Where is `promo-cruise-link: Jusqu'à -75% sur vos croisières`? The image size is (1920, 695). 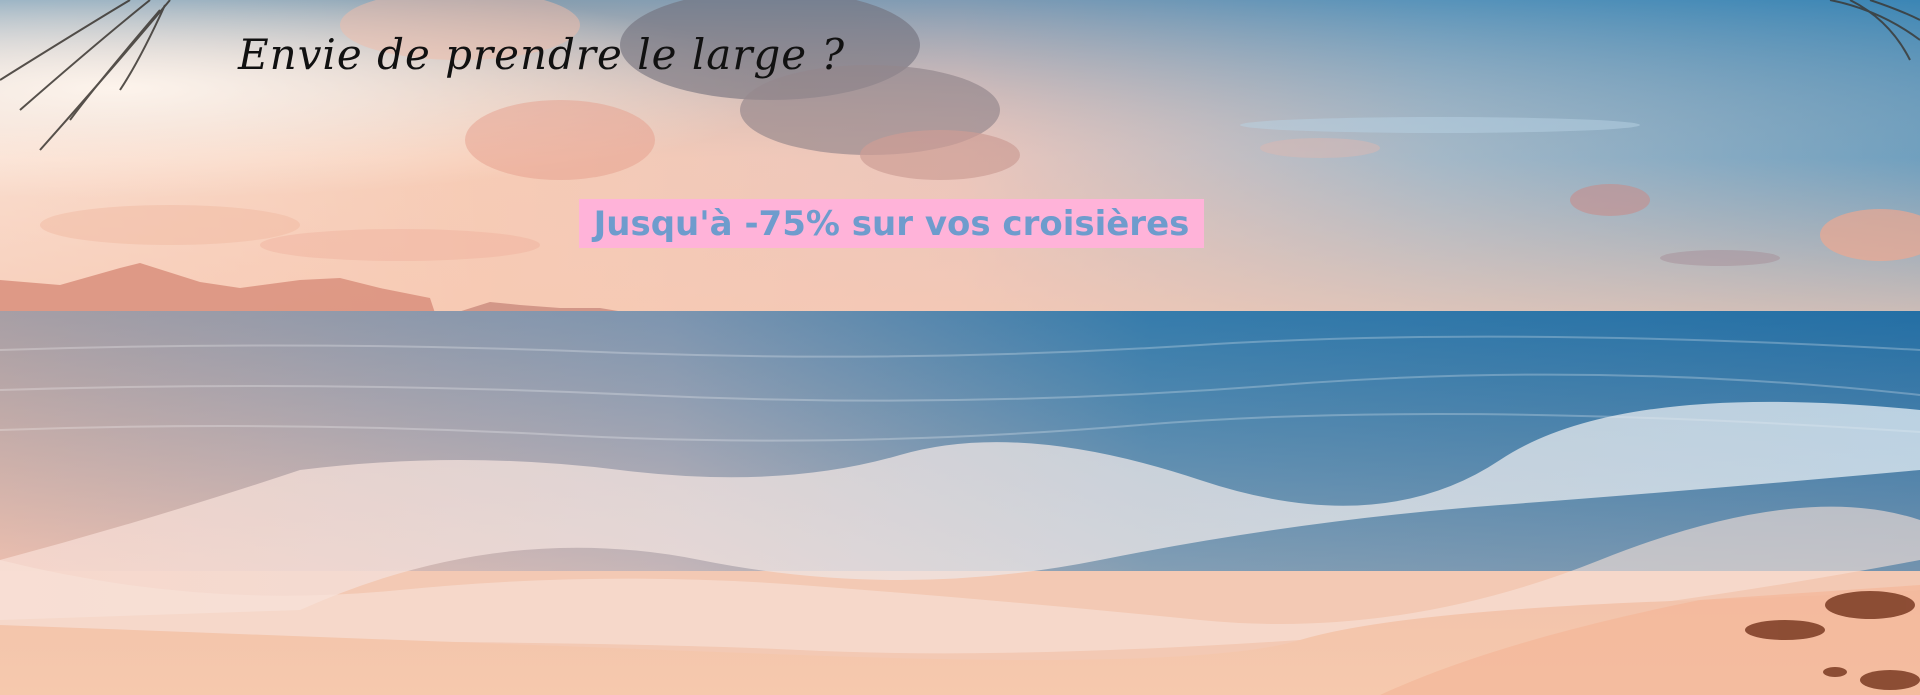 promo-cruise-link: Jusqu'à -75% sur vos croisières is located at coordinates (891, 223).